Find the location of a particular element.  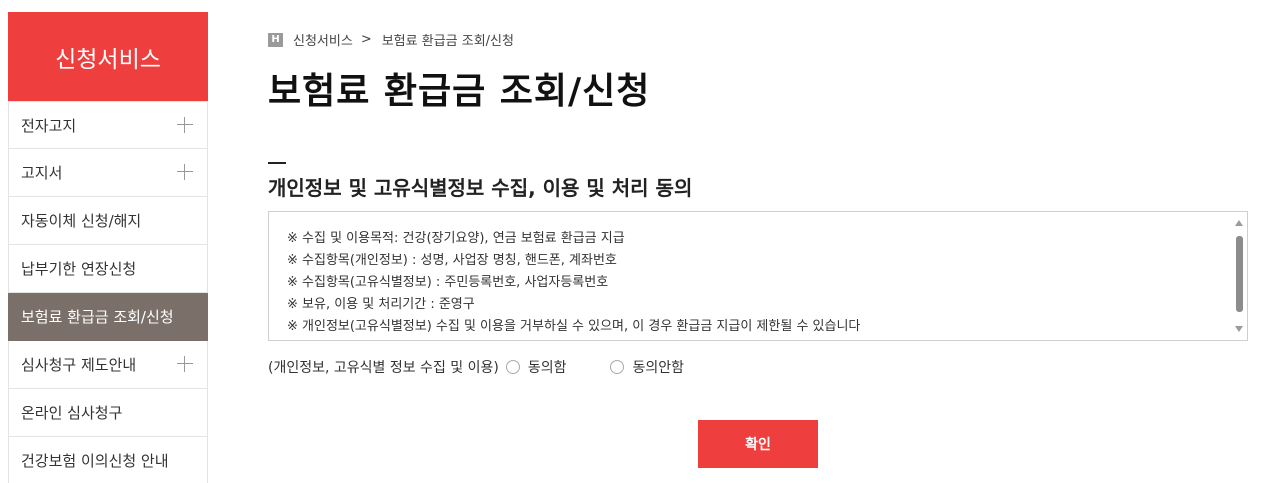

breadcrumb: H 신청서비스 > 보험료 환급금 조회/신청 is located at coordinates (391, 39).